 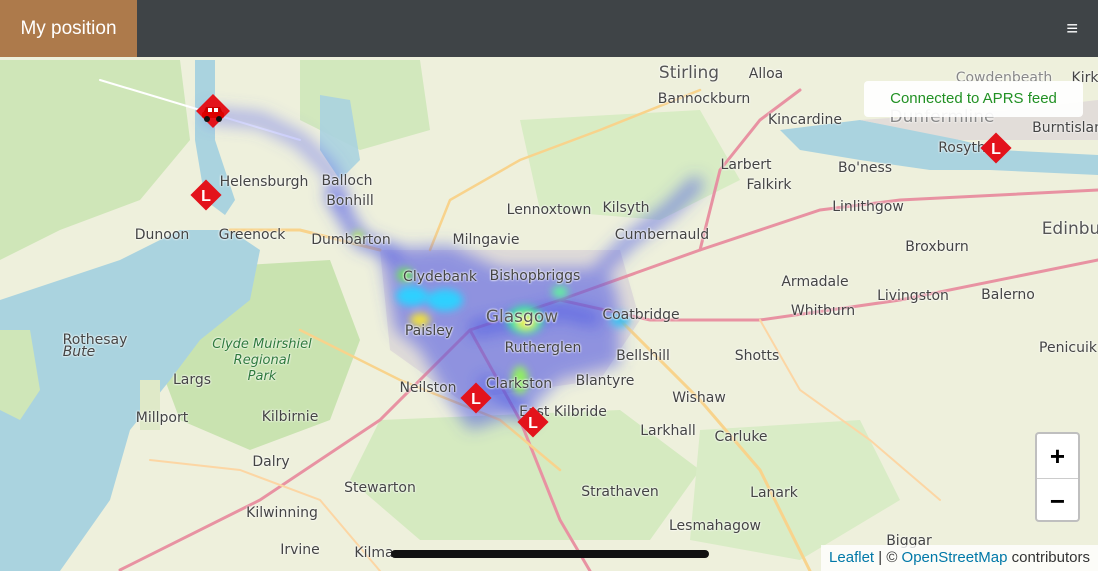 What do you see at coordinates (868, 207) in the screenshot?
I see `place-label: Linlithgow` at bounding box center [868, 207].